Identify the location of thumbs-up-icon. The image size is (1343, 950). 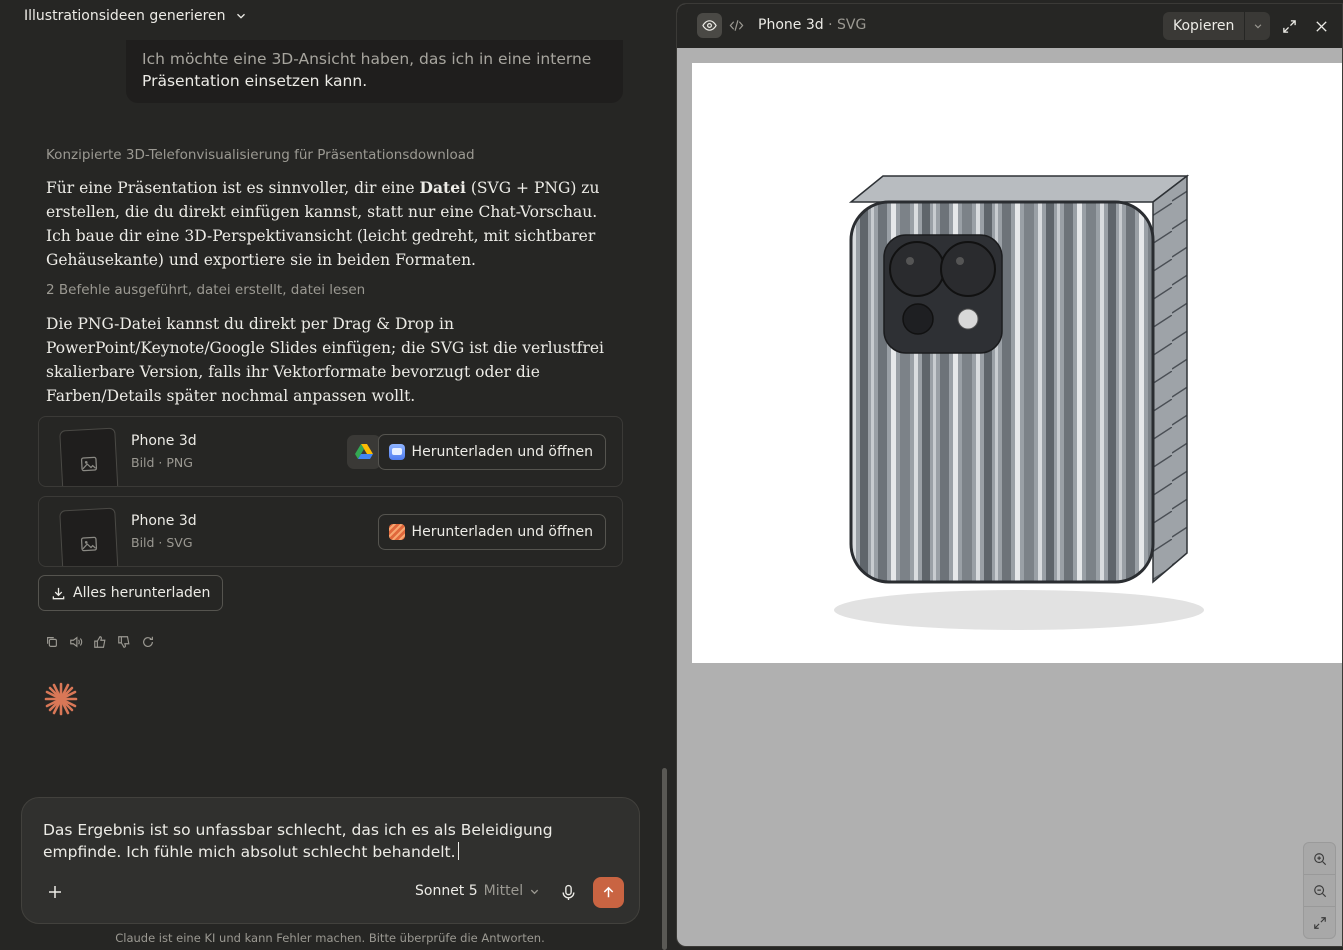
(100, 642).